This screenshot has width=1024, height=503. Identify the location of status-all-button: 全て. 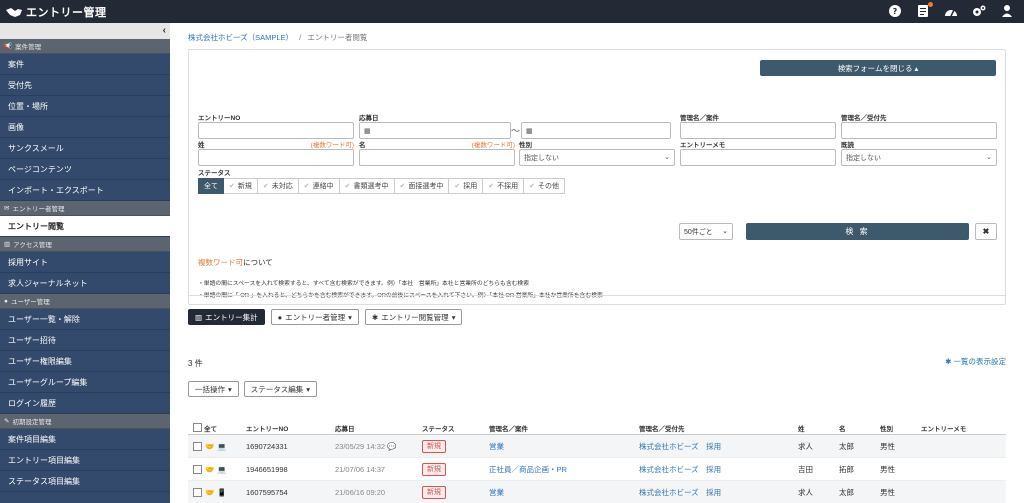
(211, 186).